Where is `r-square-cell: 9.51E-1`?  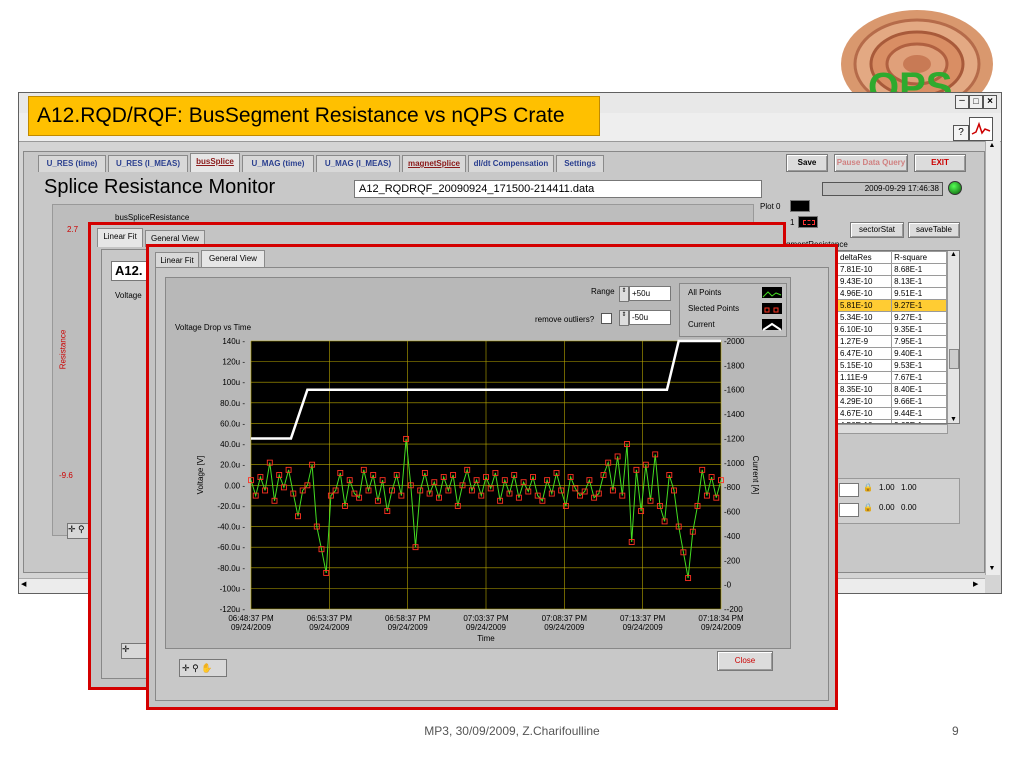
r-square-cell: 9.51E-1 is located at coordinates (919, 293).